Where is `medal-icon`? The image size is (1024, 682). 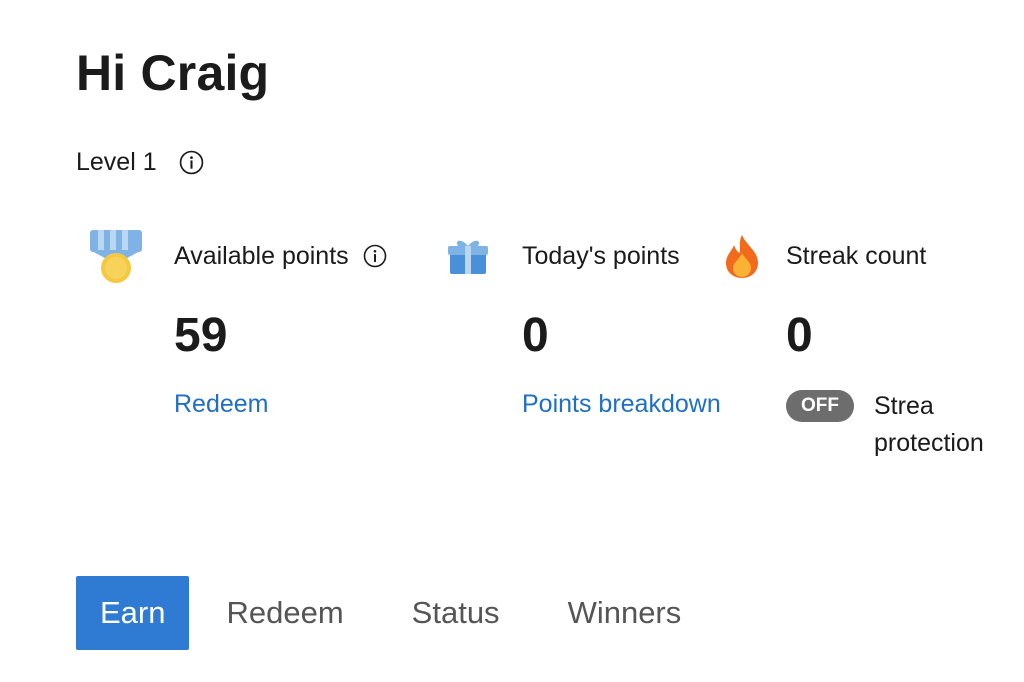
medal-icon is located at coordinates (116, 256).